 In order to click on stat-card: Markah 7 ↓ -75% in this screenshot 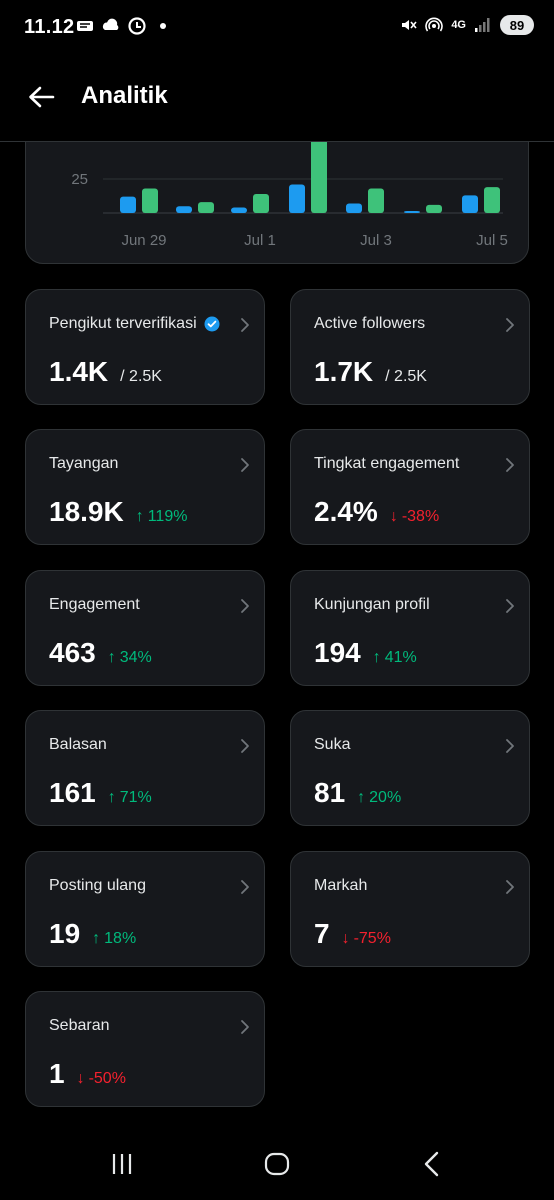, I will do `click(410, 909)`.